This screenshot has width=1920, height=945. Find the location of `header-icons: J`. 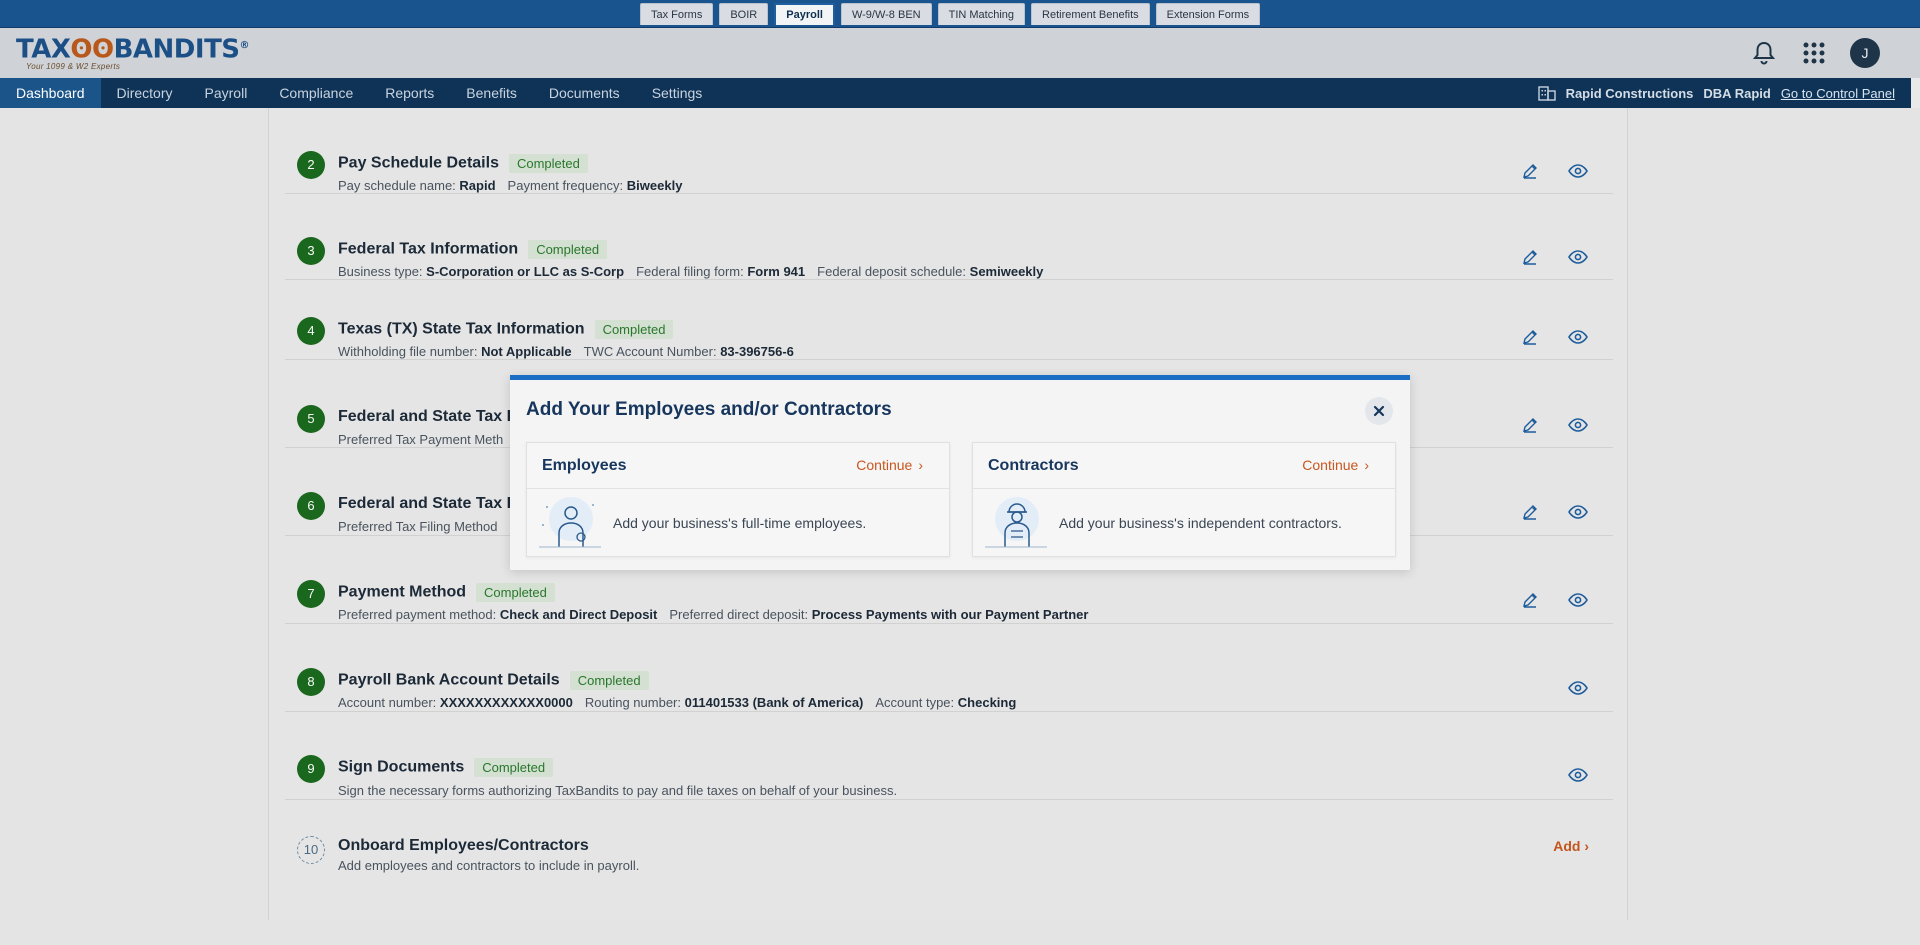

header-icons: J is located at coordinates (1815, 53).